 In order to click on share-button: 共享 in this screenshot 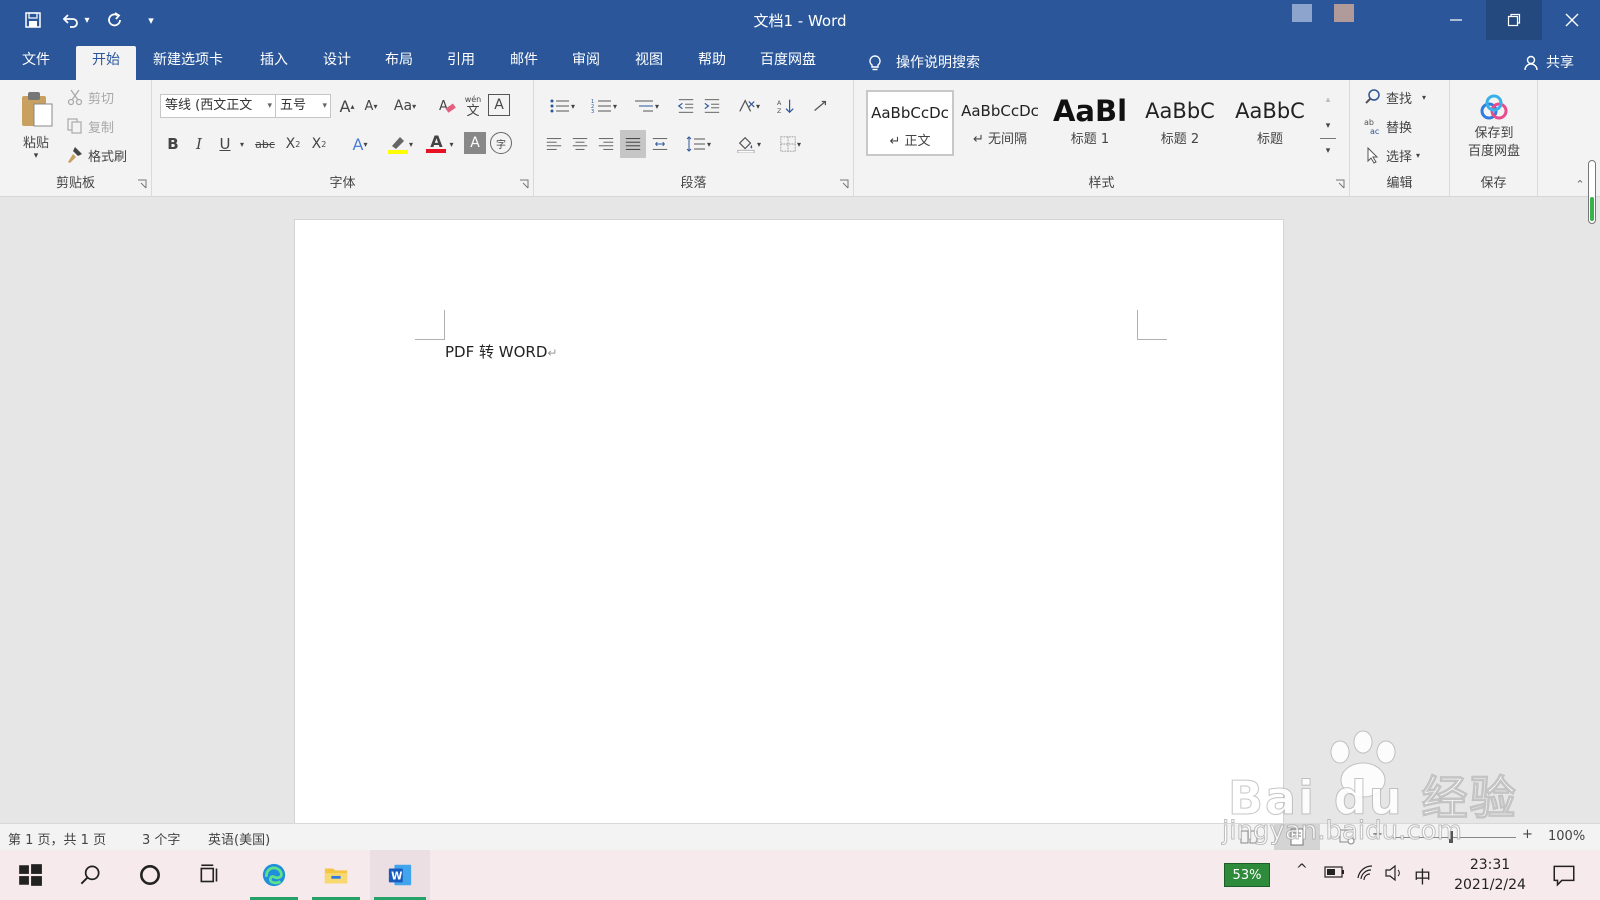, I will do `click(1548, 63)`.